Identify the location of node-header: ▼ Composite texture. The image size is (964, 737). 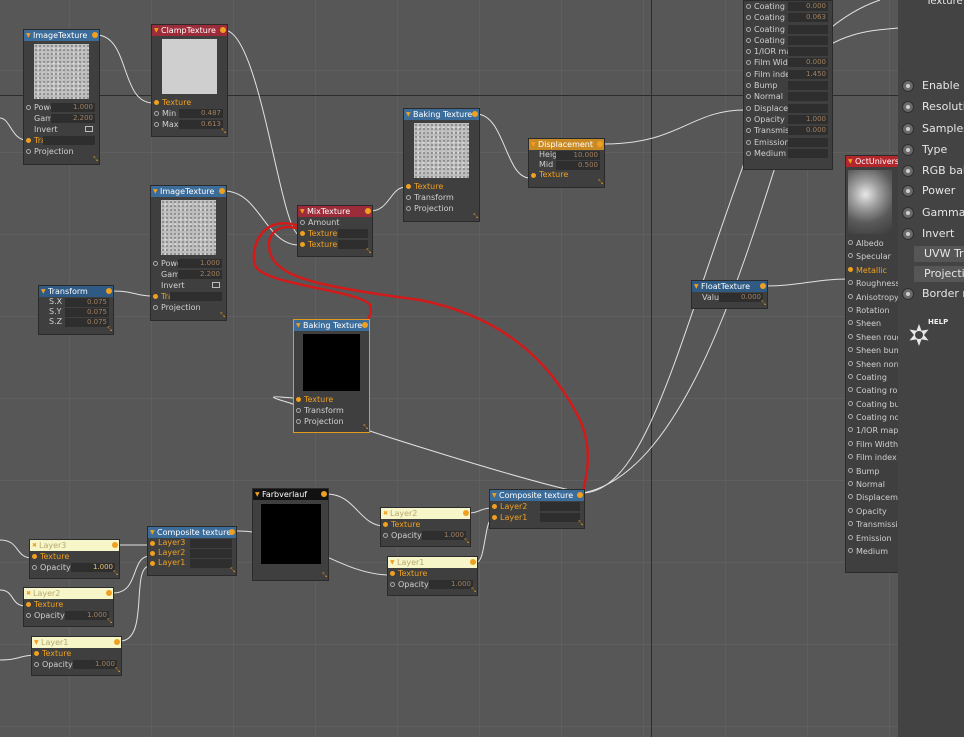
(192, 532).